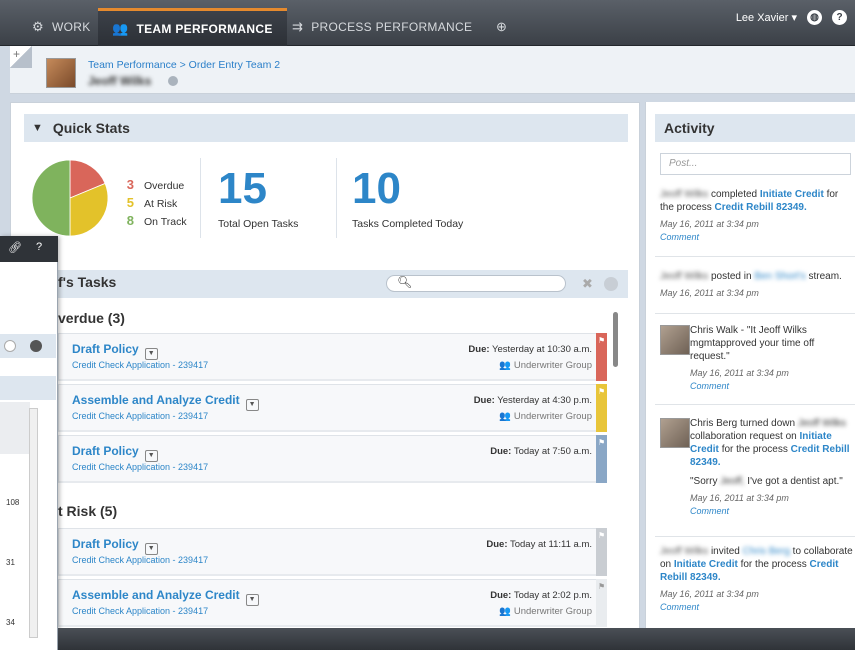 This screenshot has width=855, height=650. Describe the element at coordinates (748, 330) in the screenshot. I see `activity-actor: Chris Walk - "It Jeoff Wilks` at that location.